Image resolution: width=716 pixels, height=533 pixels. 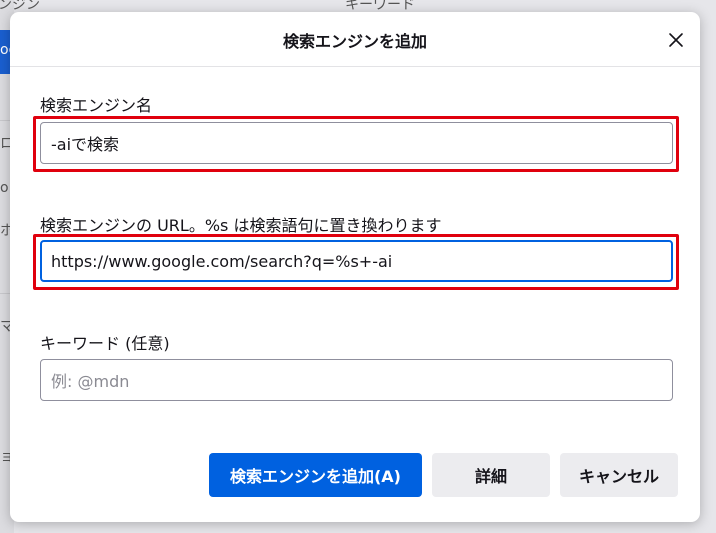 I want to click on keyword-placeholder: 例: @mdn, so click(x=90, y=381).